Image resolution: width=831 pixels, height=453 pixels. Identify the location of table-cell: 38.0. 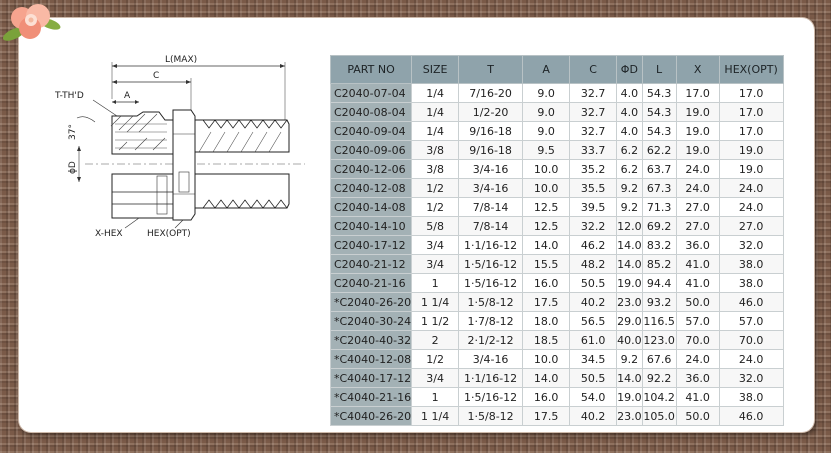
(751, 283).